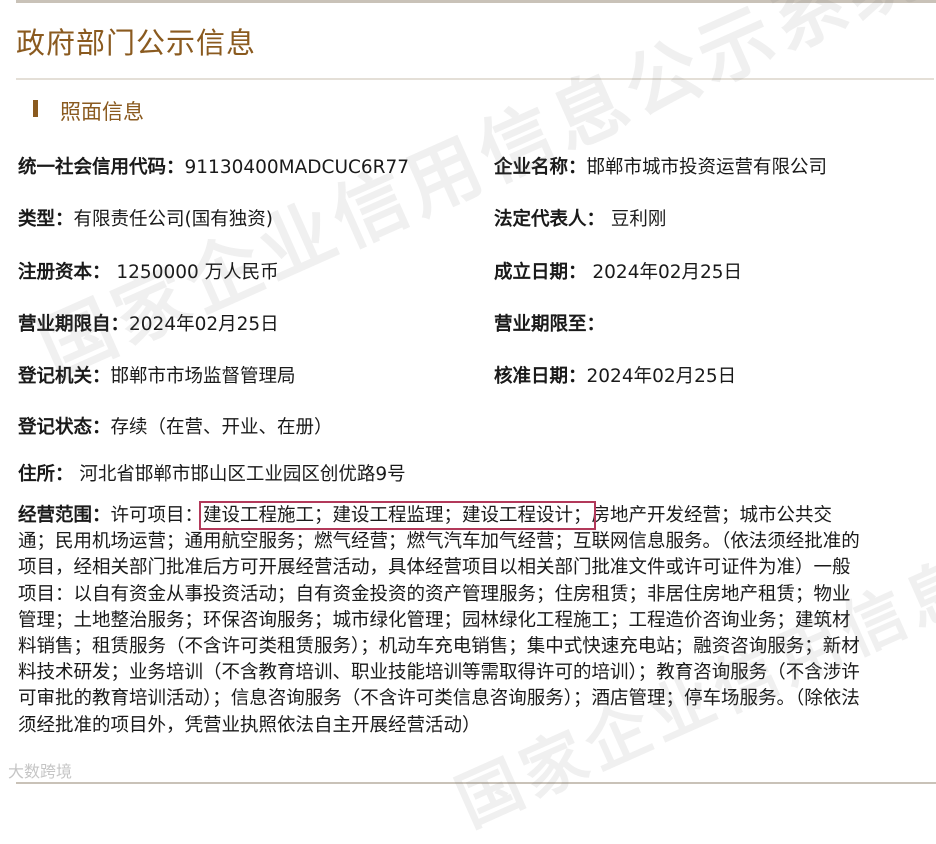 The width and height of the screenshot is (936, 844). I want to click on field-label: 营业期限自：, so click(74, 324).